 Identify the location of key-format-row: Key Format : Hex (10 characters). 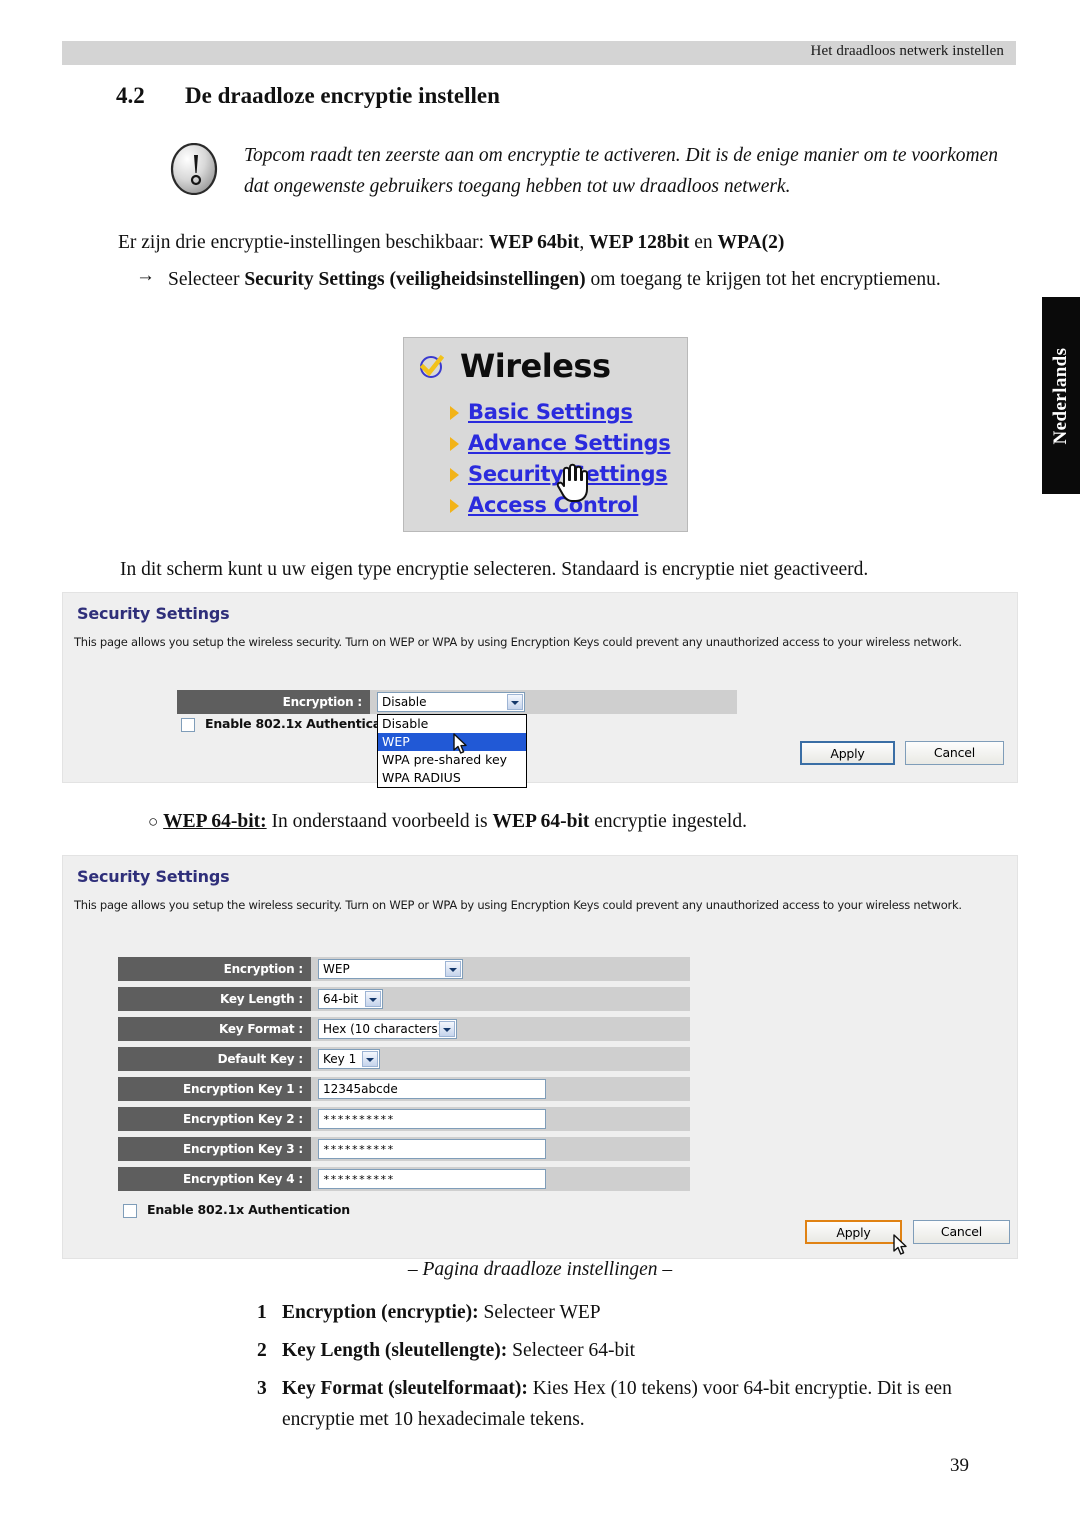
(404, 1029).